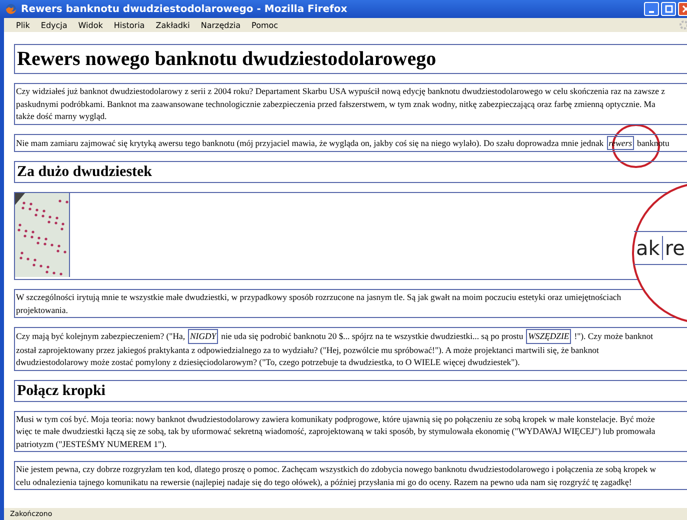 This screenshot has height=520, width=687. I want to click on text-line: projektowania., so click(42, 310).